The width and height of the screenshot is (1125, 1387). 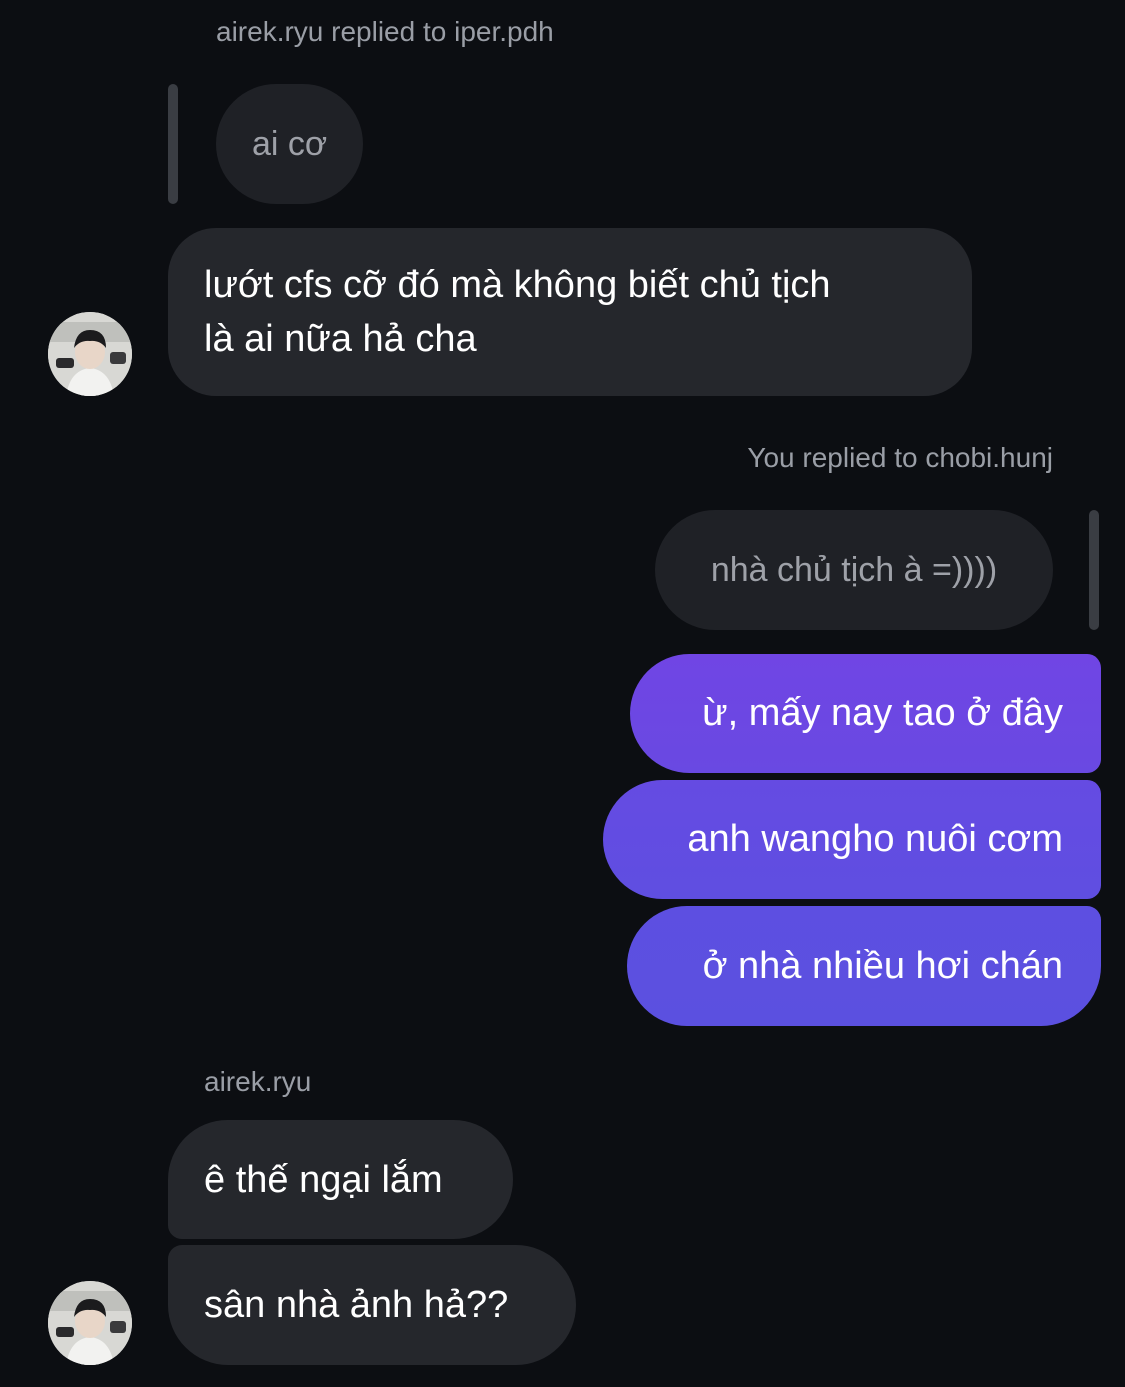 I want to click on message-text: ở nhà nhiều hơi chán, so click(x=882, y=965).